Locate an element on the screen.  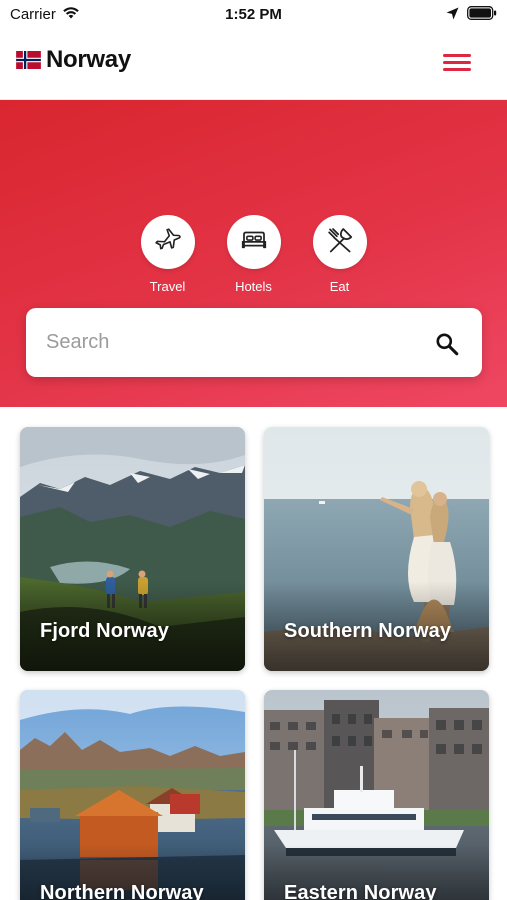
search-bar is located at coordinates (254, 342).